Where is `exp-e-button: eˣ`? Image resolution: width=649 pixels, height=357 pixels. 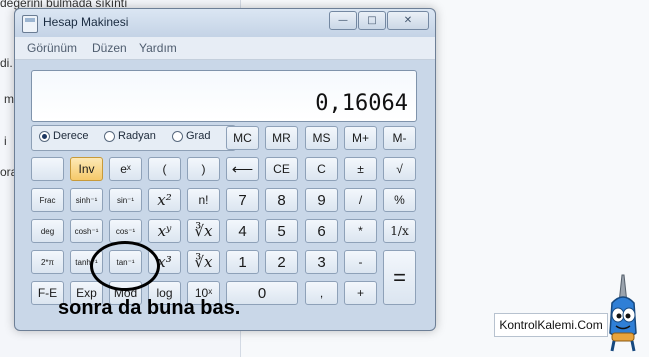 exp-e-button: eˣ is located at coordinates (125, 169).